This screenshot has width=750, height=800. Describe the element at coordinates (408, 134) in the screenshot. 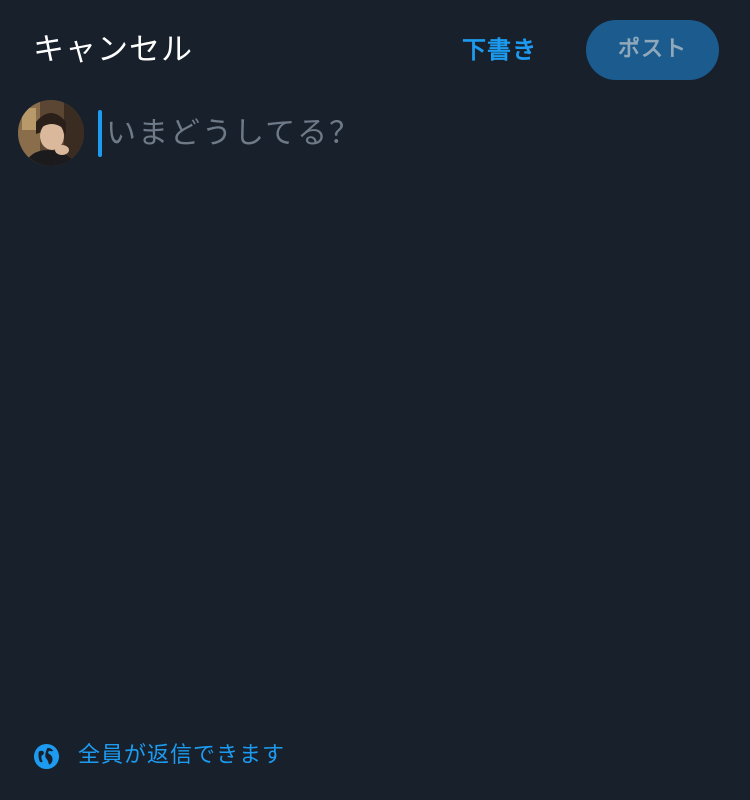

I see `post-text-input: いまどうしてる？` at that location.